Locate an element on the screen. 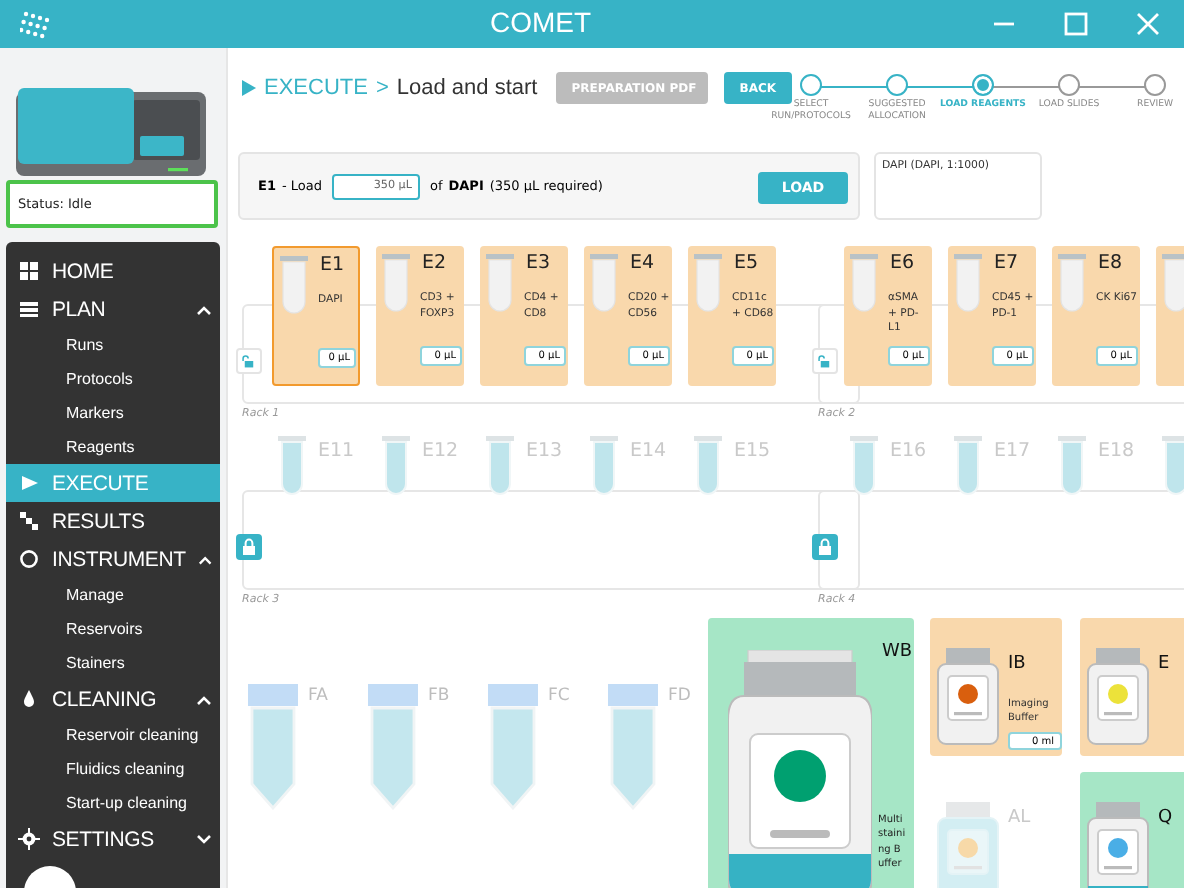 This screenshot has width=1184, height=888. tube-label: E1 is located at coordinates (332, 265).